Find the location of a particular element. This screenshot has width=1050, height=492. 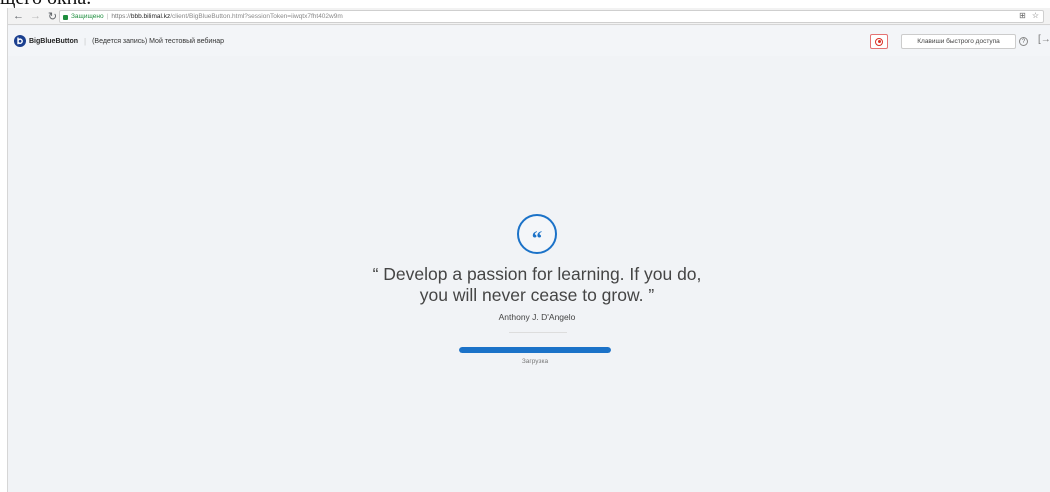

record-button is located at coordinates (879, 41).